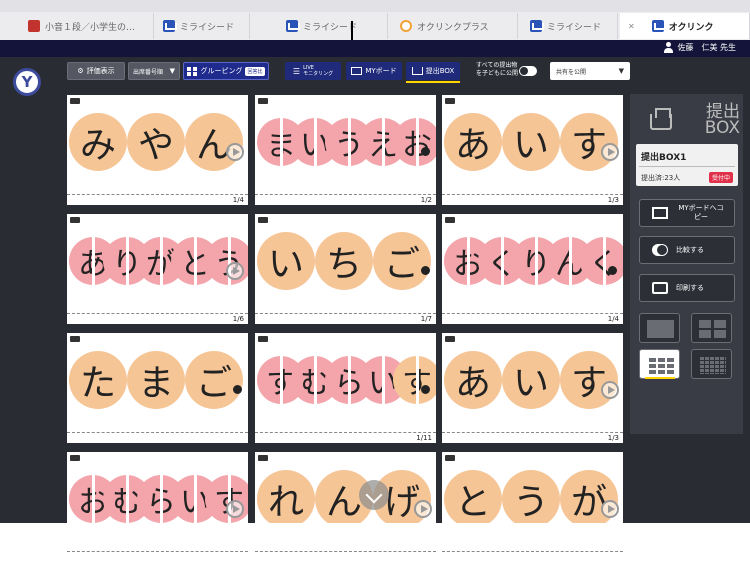 The image size is (750, 562). I want to click on handwritten-char: が, so click(589, 499).